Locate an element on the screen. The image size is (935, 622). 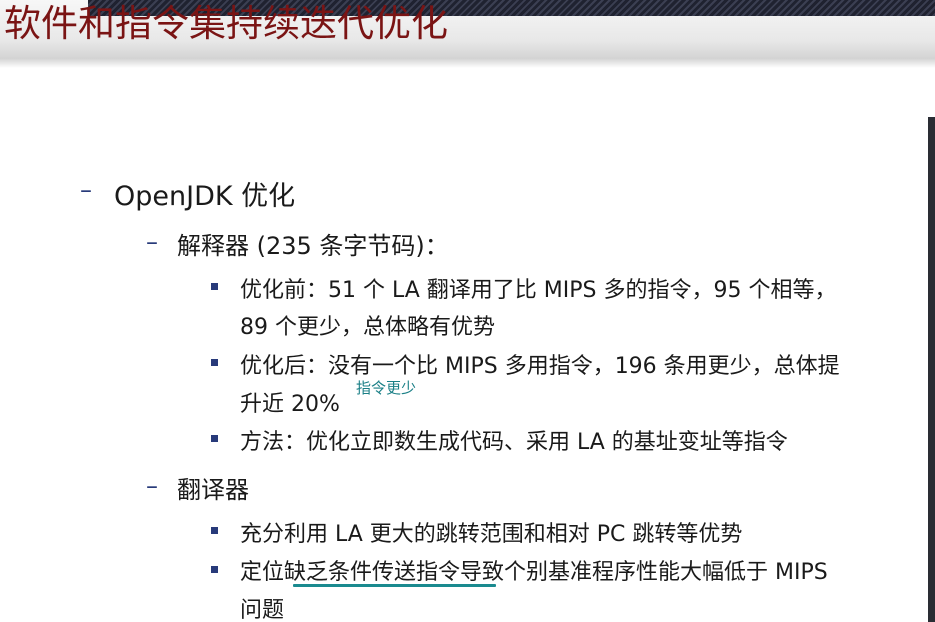
item-trans-2-line2: 问题 is located at coordinates (262, 610).